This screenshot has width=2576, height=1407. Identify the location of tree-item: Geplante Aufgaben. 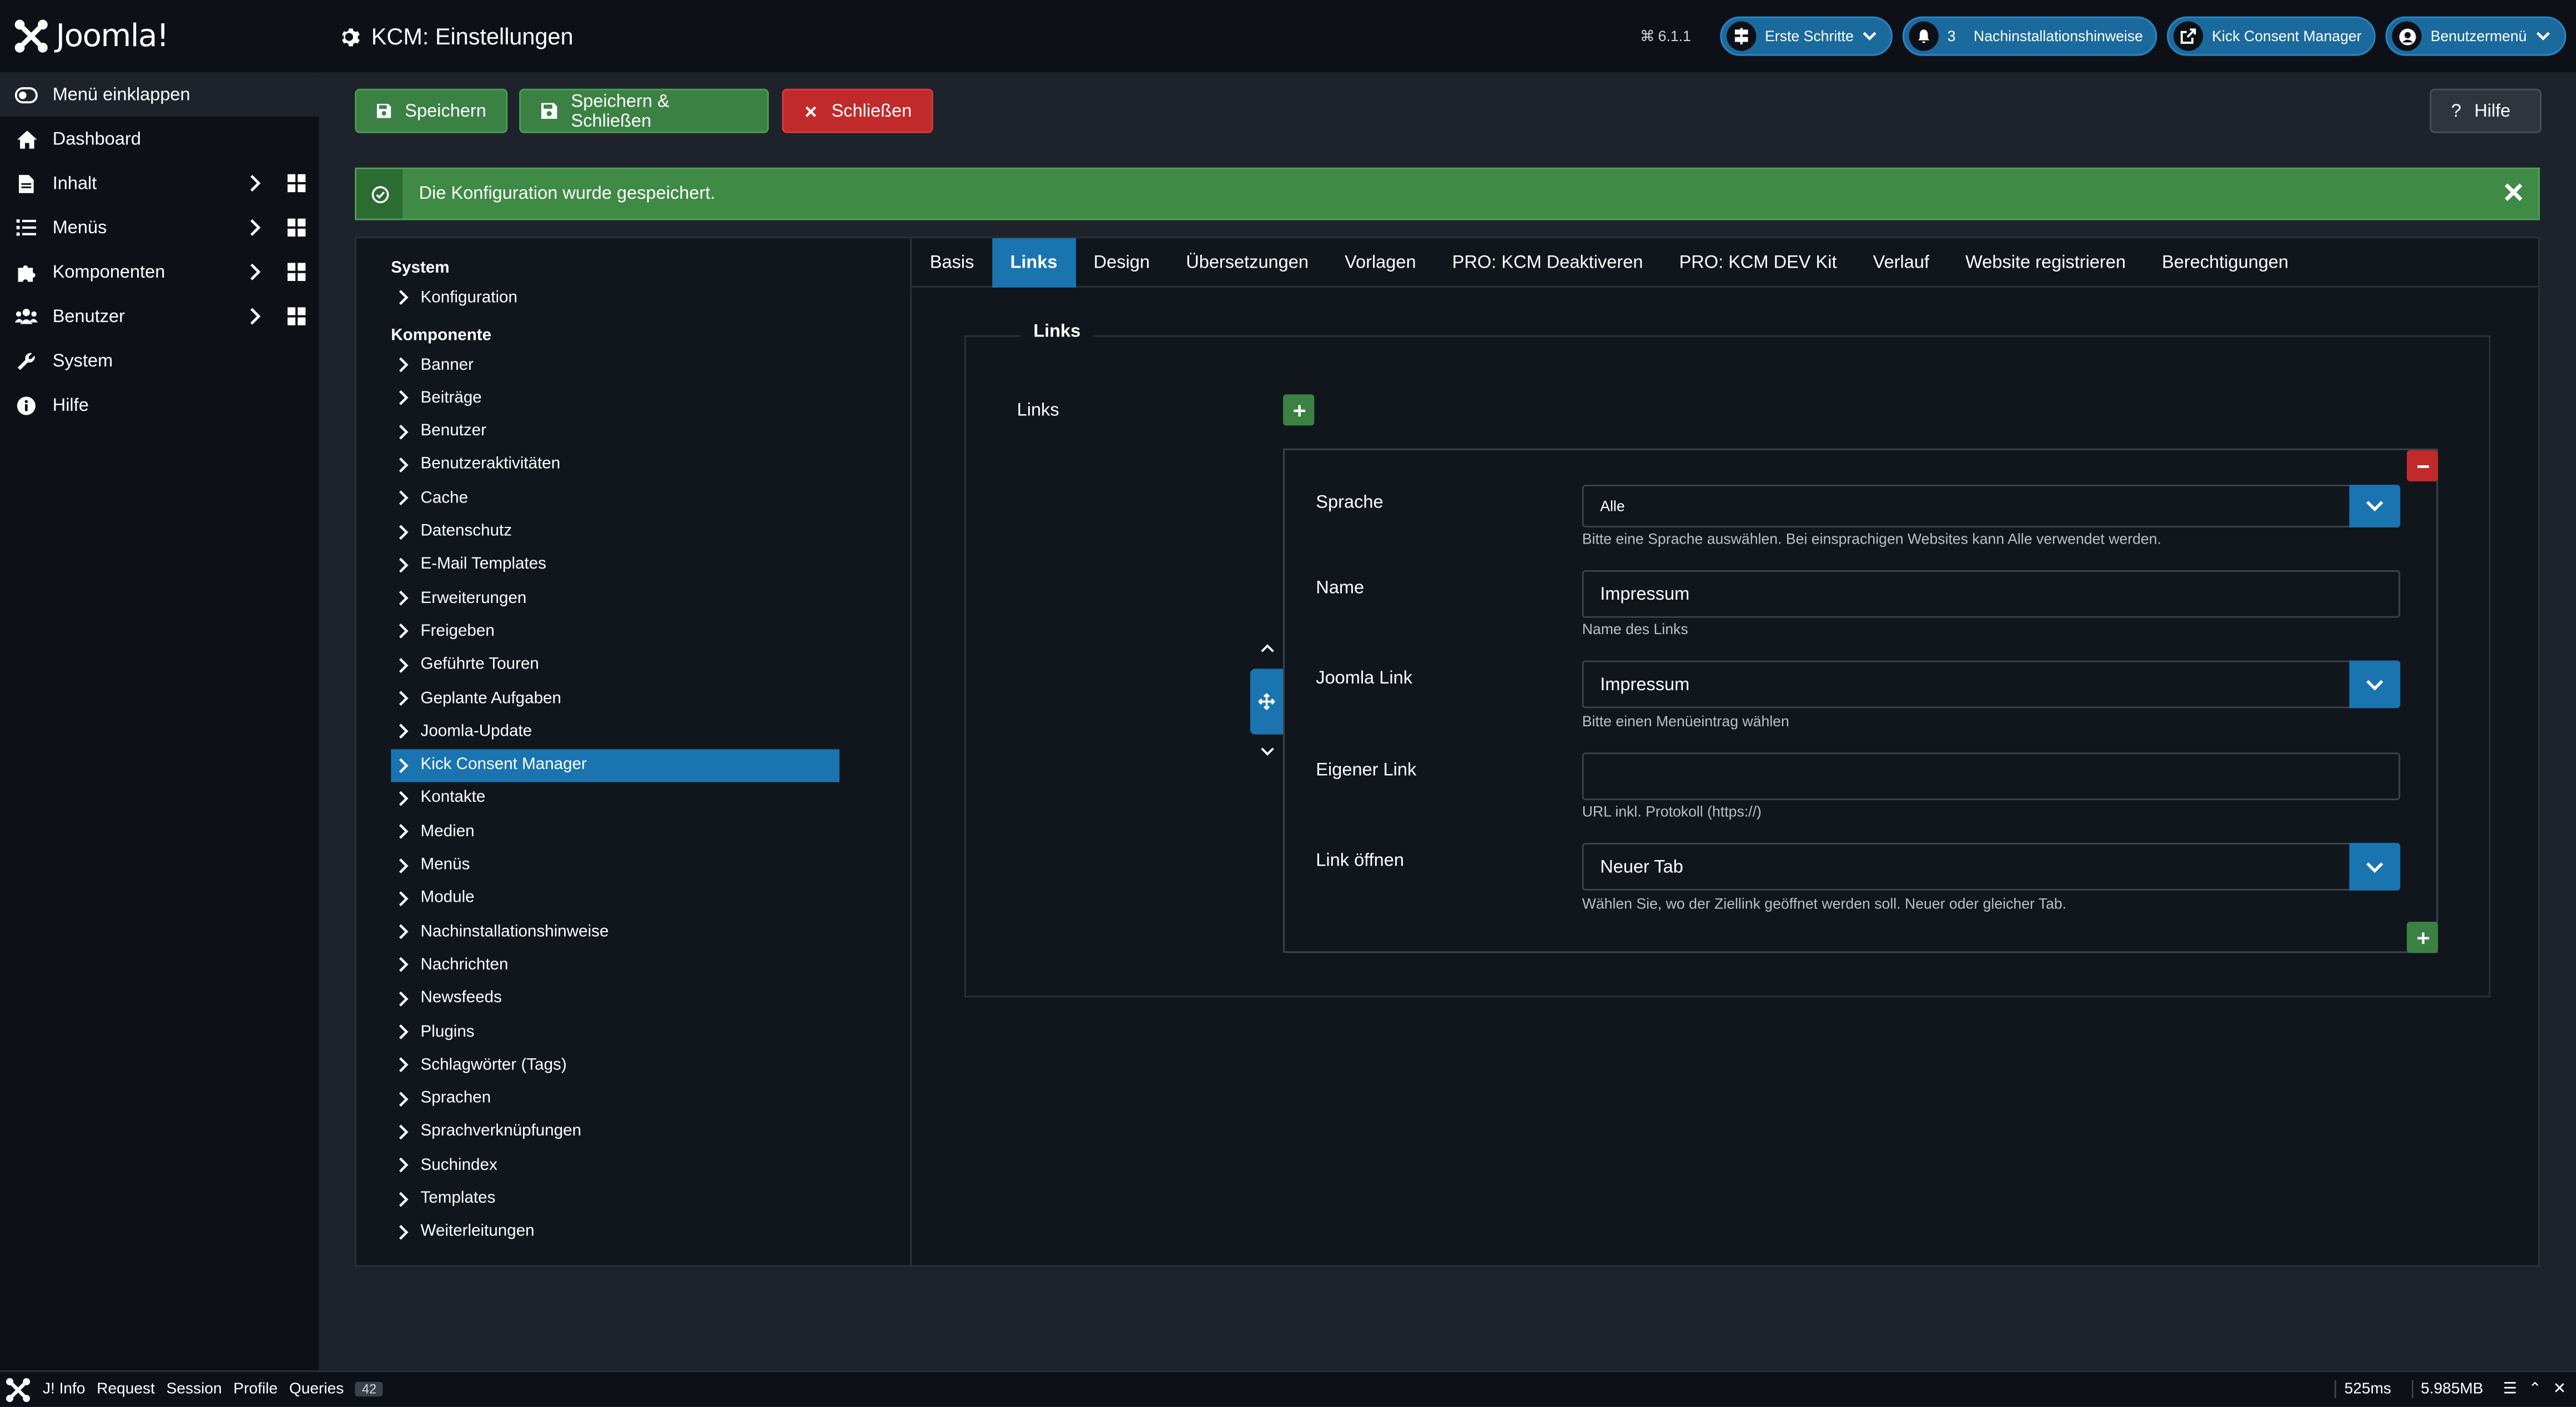
(615, 698).